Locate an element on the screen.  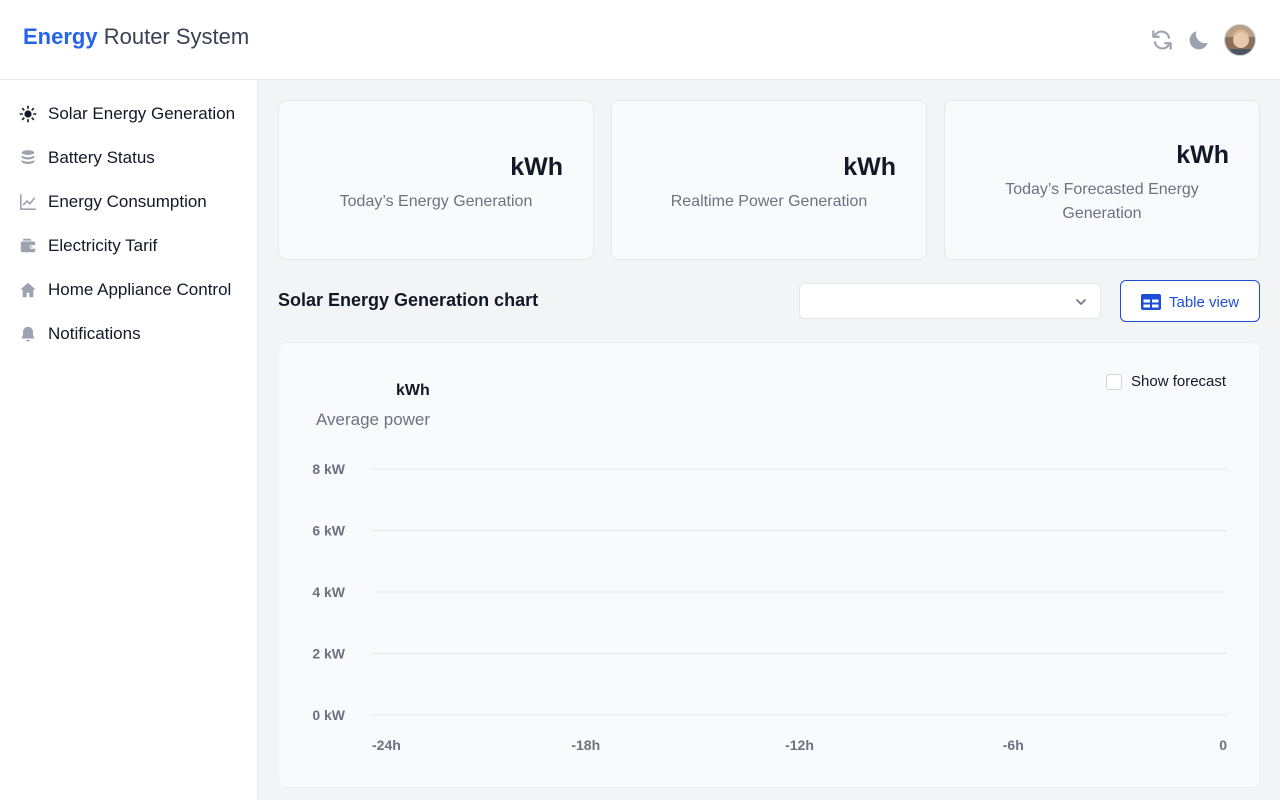
app-title-rest: Router System is located at coordinates (176, 36).